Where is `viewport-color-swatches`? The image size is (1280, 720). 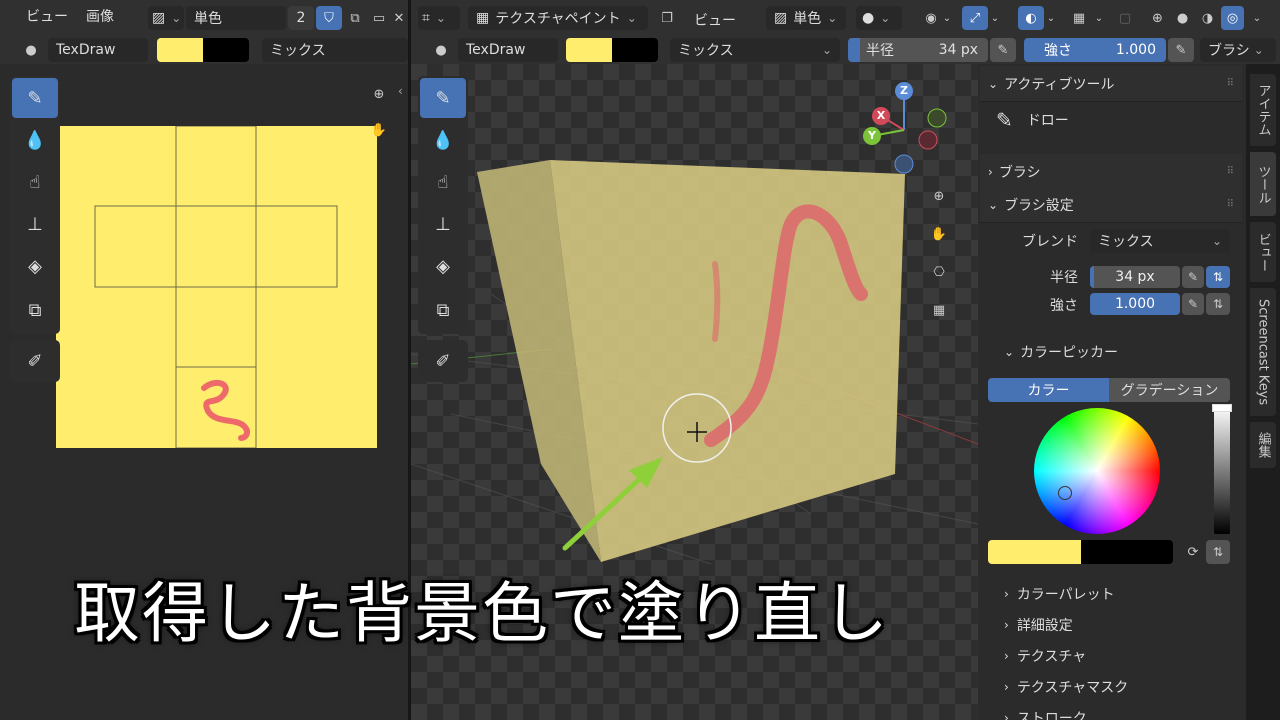 viewport-color-swatches is located at coordinates (612, 50).